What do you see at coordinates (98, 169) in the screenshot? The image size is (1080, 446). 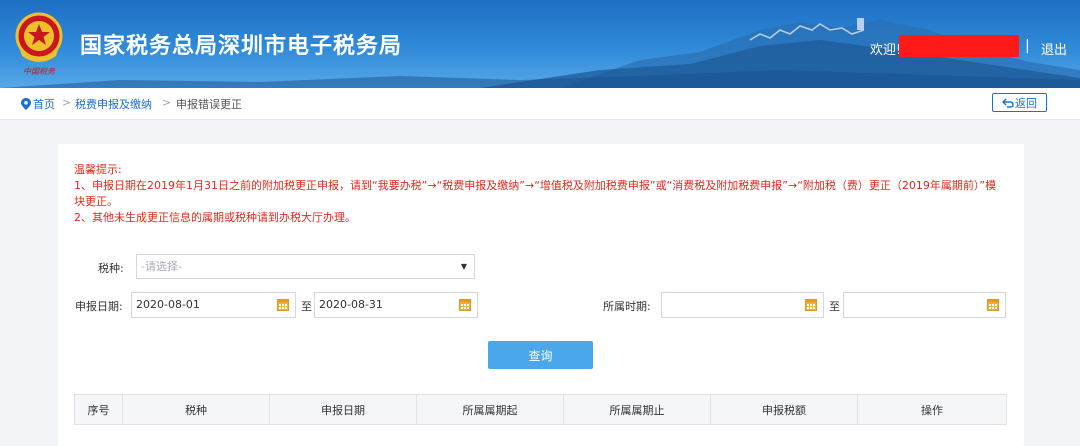 I see `notice-title: 温馨提示:` at bounding box center [98, 169].